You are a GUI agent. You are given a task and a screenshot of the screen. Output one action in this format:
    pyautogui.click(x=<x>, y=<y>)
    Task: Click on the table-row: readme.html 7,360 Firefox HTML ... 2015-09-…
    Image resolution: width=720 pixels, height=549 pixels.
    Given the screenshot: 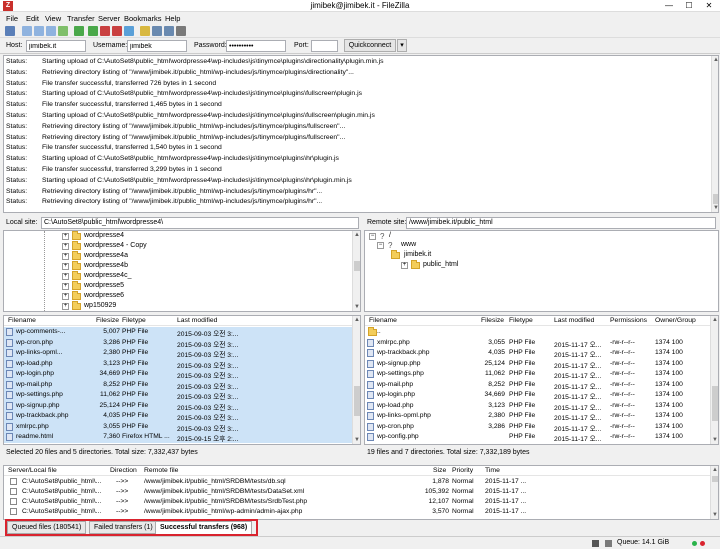 What is the action you would take?
    pyautogui.click(x=178, y=437)
    